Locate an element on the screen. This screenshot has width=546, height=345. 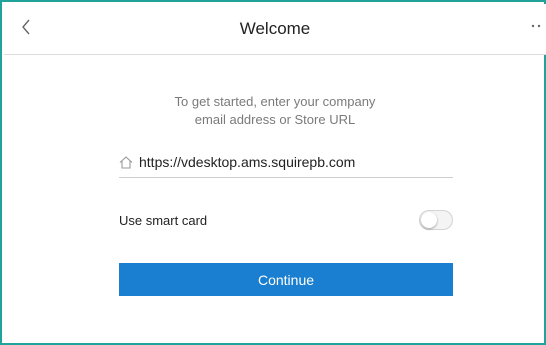
navigation-bar: Welcome is located at coordinates (275, 29).